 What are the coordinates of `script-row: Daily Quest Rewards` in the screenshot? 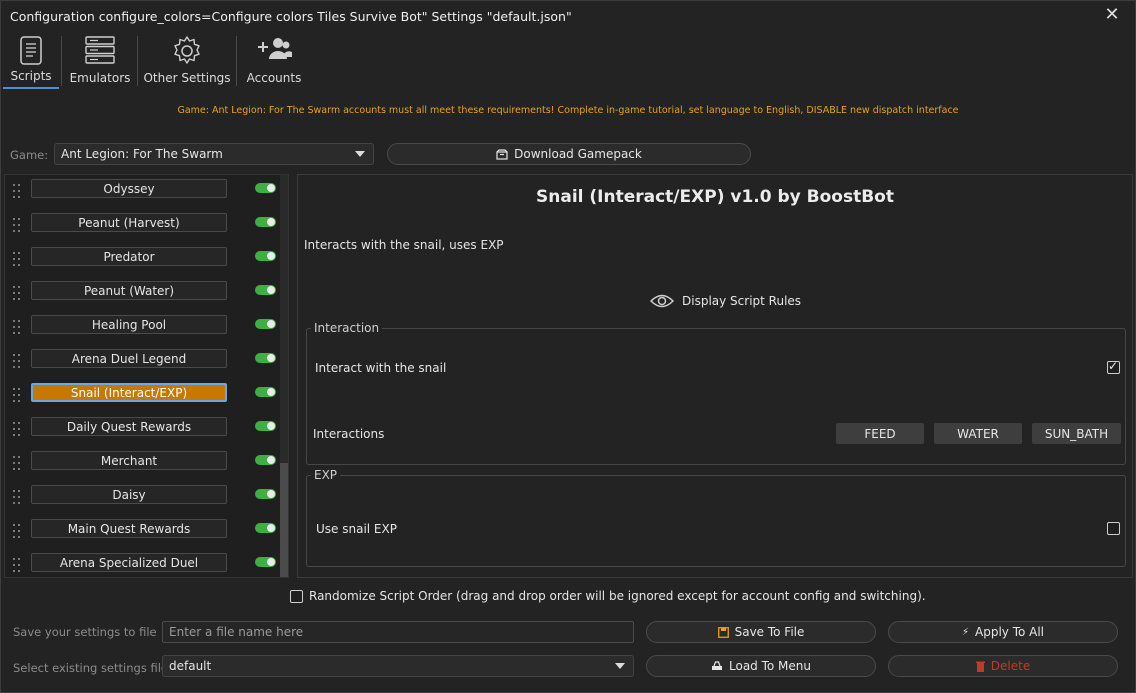 It's located at (142, 430).